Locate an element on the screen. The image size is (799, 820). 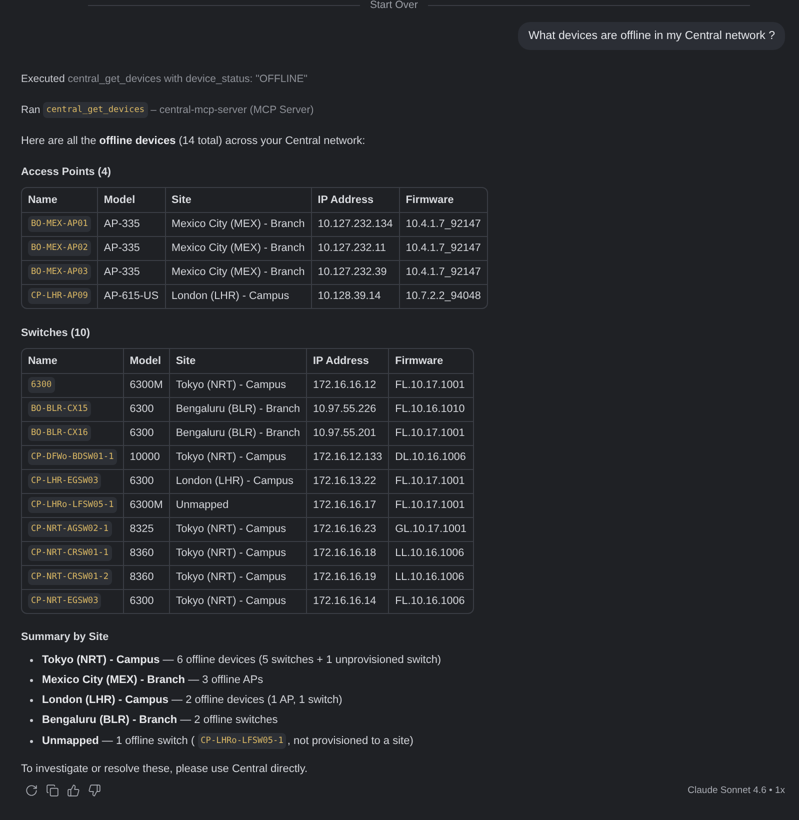
device-name-code: CP-LHRo-LFSW05-1 is located at coordinates (242, 741).